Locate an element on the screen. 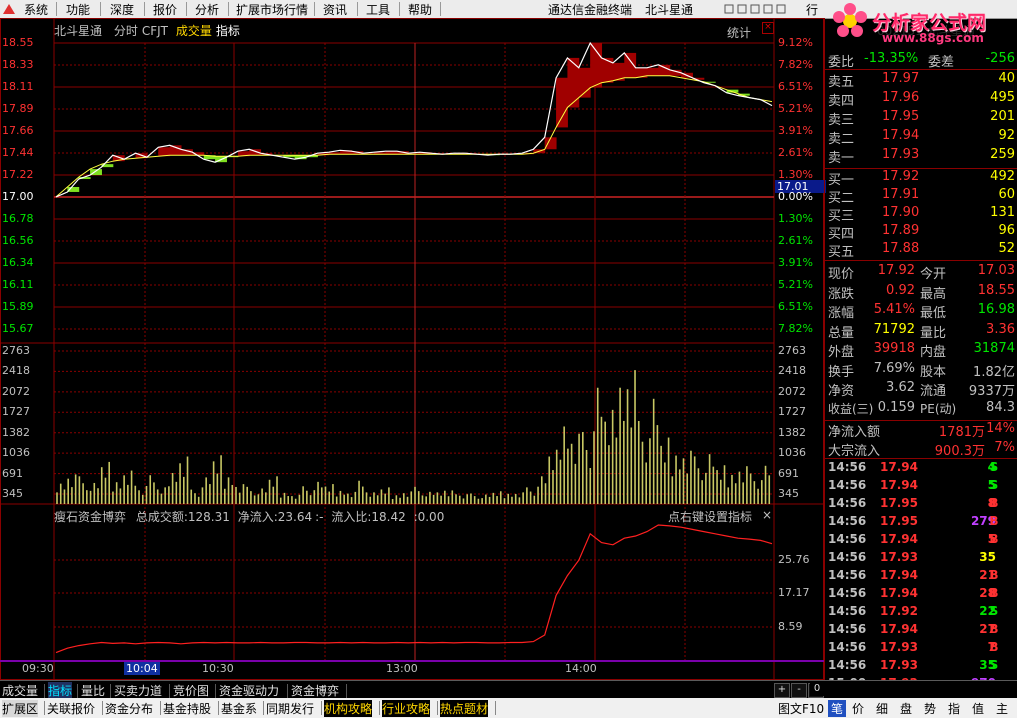 Image resolution: width=1017 pixels, height=718 pixels. menu-help: 帮助 is located at coordinates (420, 9).